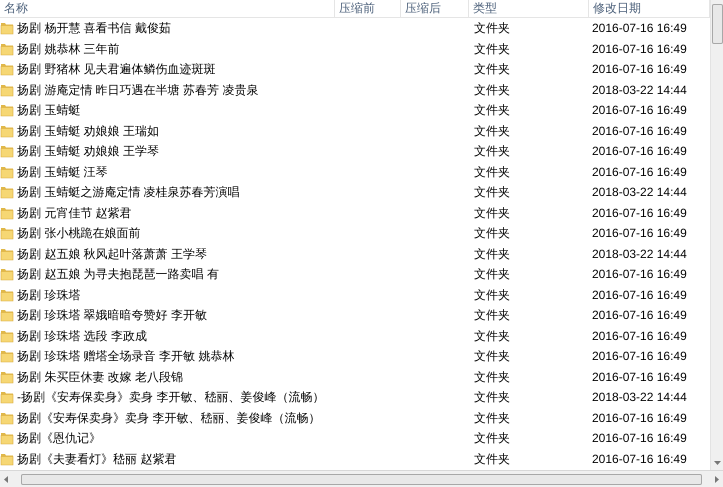  Describe the element at coordinates (368, 8) in the screenshot. I see `column-header: 压缩前` at that location.